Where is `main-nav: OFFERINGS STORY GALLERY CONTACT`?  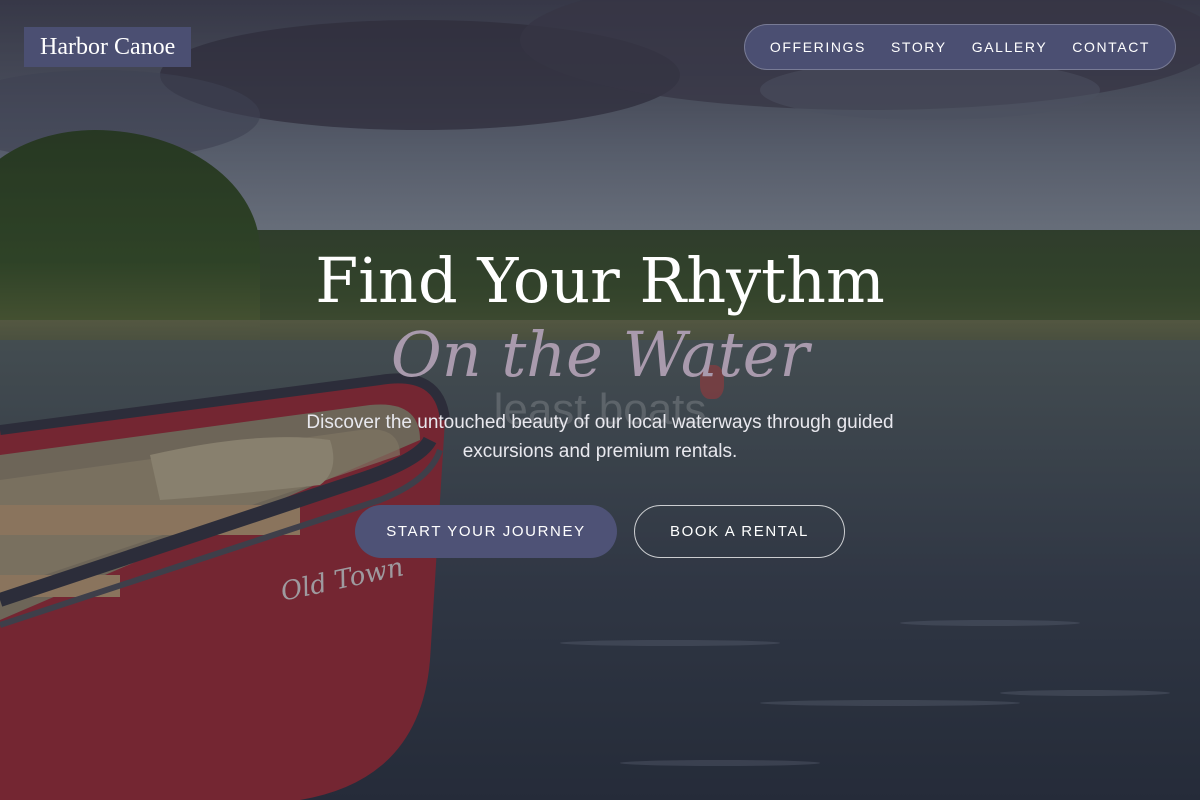 main-nav: OFFERINGS STORY GALLERY CONTACT is located at coordinates (960, 47).